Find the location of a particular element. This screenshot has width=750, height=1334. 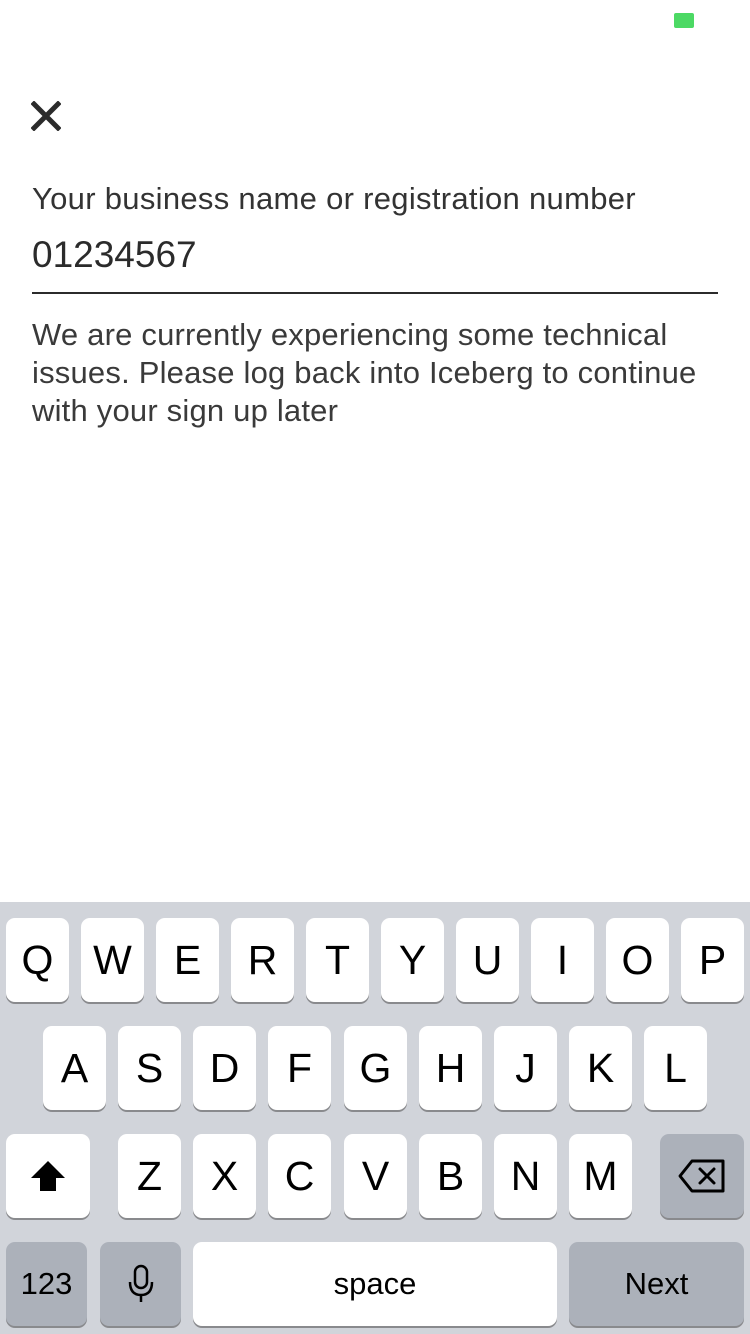

battery-icon is located at coordinates (684, 20).